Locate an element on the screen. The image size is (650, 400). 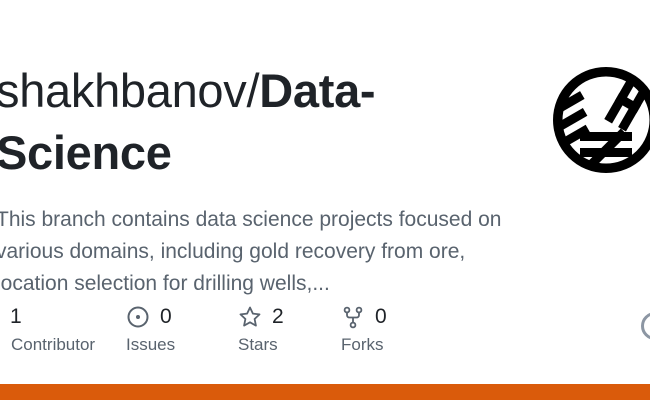
issues-count: 0 is located at coordinates (166, 316).